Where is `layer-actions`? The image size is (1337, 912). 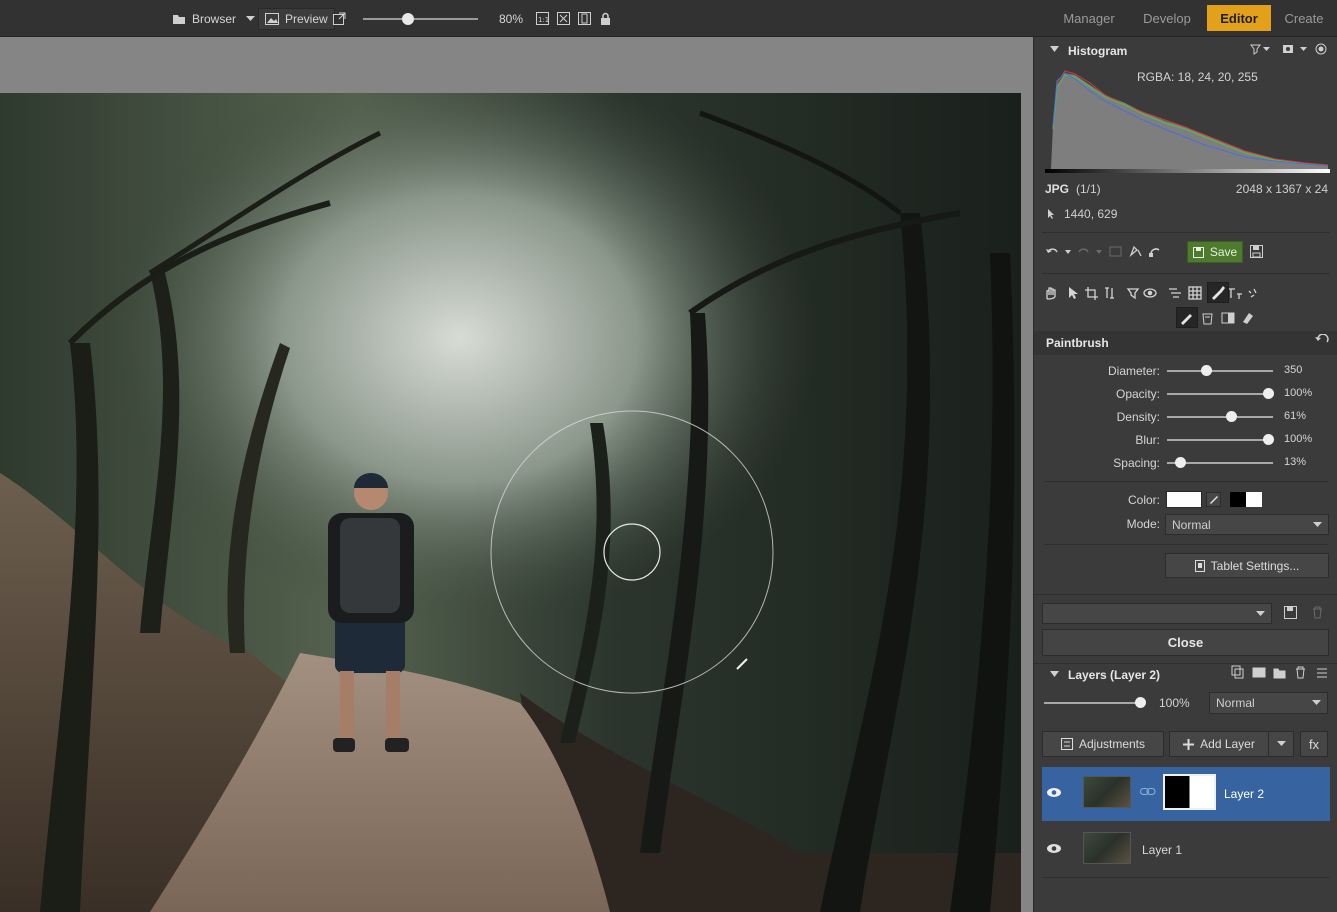
layer-actions is located at coordinates (1281, 673).